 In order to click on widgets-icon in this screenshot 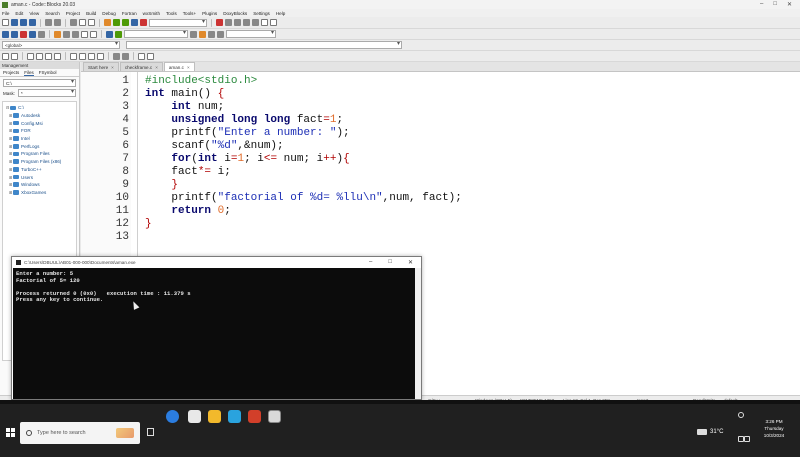, I will do `click(194, 416)`.